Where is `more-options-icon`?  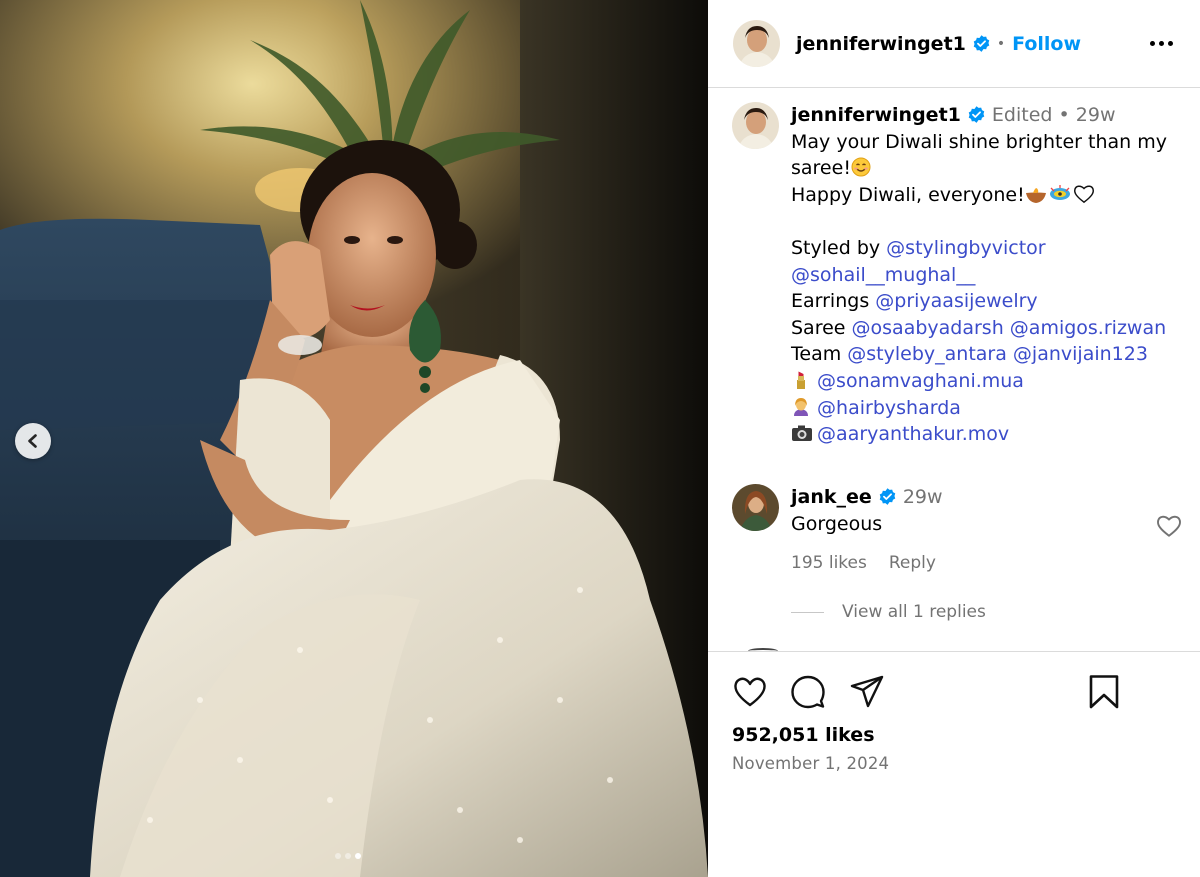
more-options-icon is located at coordinates (1162, 43).